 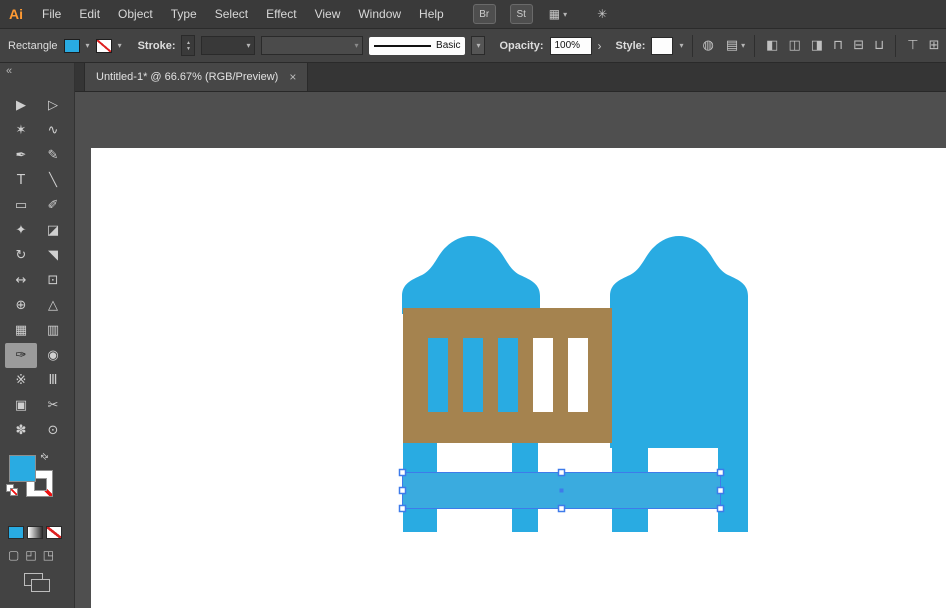 I want to click on eraser-tool: ◪, so click(x=53, y=230).